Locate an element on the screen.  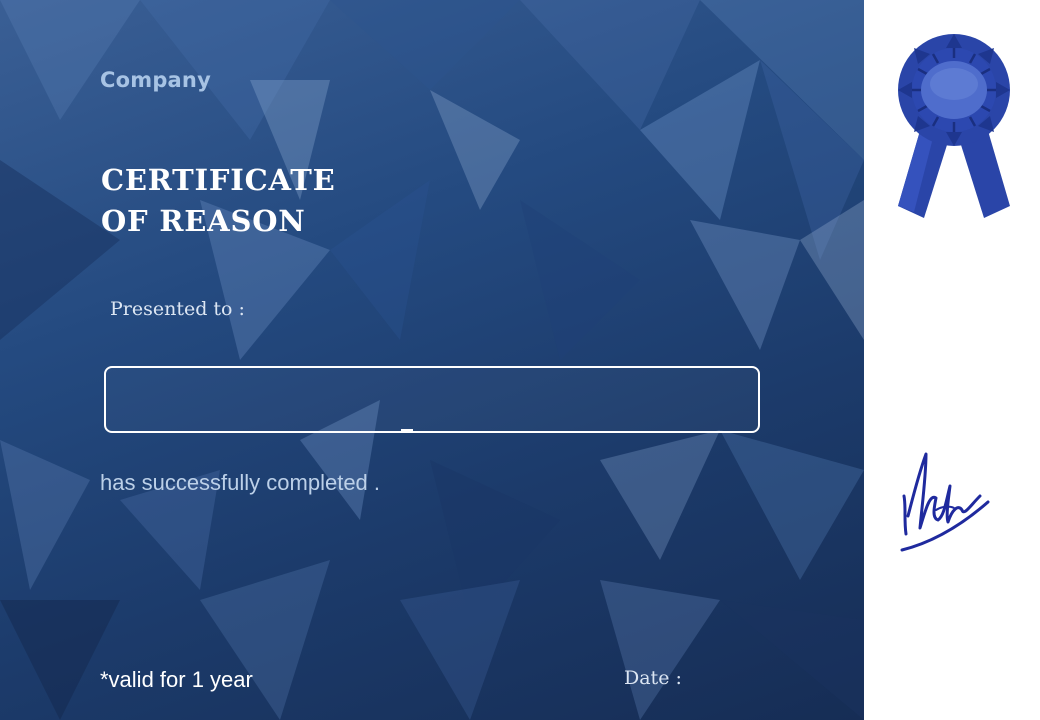
company-name: Company is located at coordinates (155, 80).